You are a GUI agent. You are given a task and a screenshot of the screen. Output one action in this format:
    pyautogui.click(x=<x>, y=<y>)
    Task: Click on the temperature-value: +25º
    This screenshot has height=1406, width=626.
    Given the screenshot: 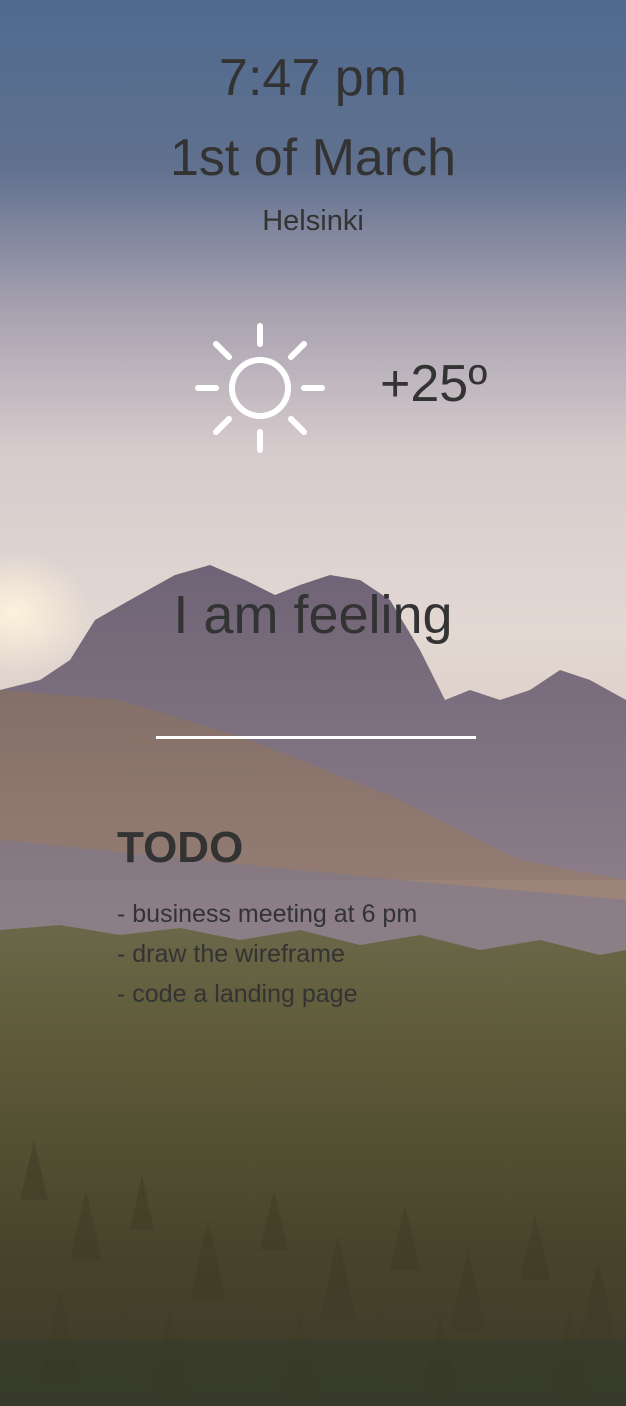 What is the action you would take?
    pyautogui.click(x=434, y=384)
    